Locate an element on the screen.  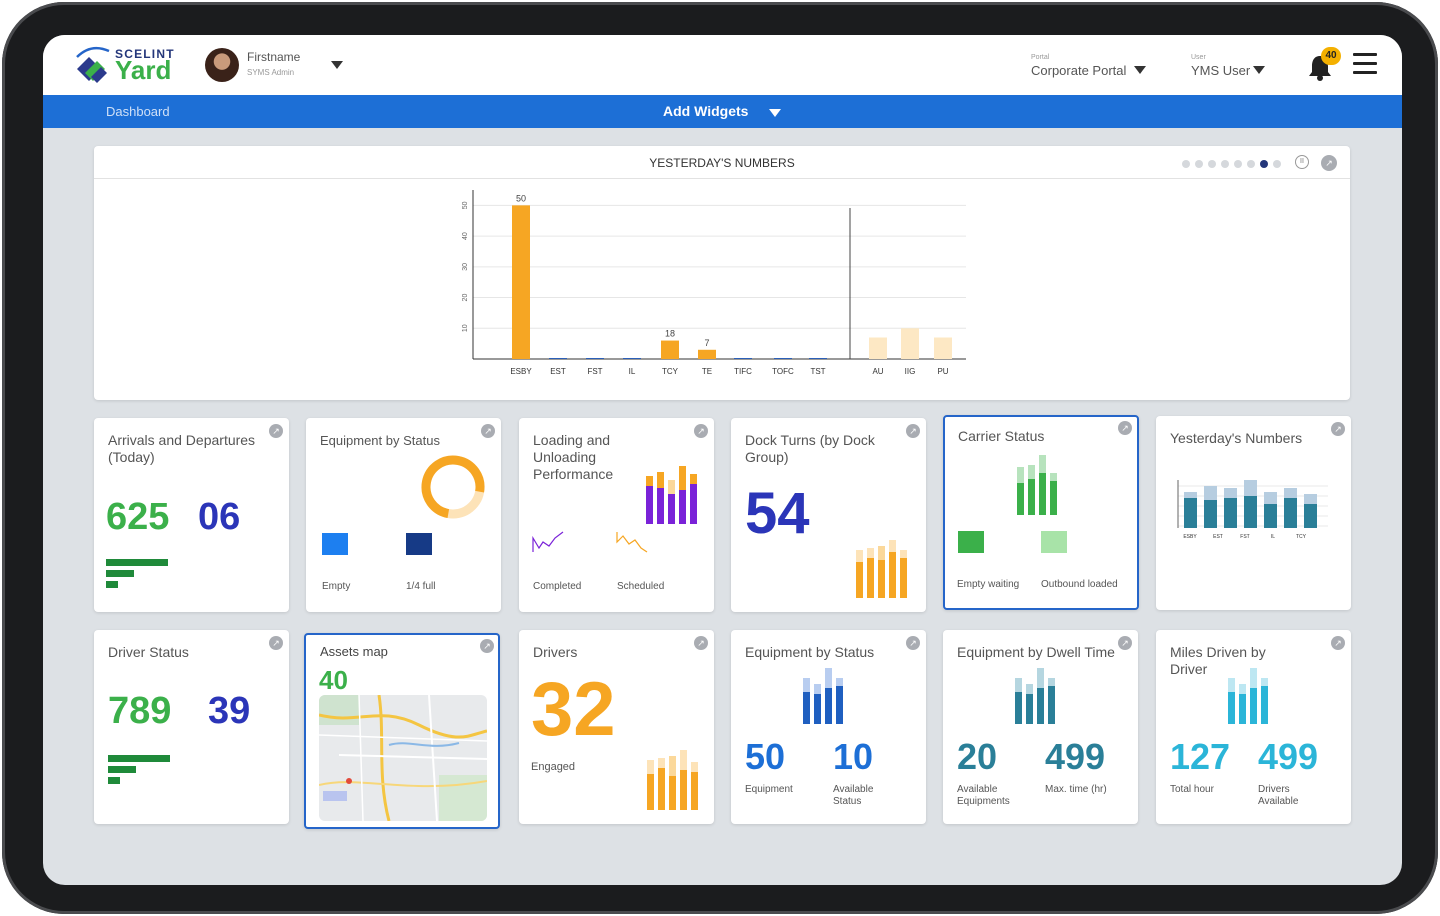
brand-name: Yard is located at coordinates (143, 70).